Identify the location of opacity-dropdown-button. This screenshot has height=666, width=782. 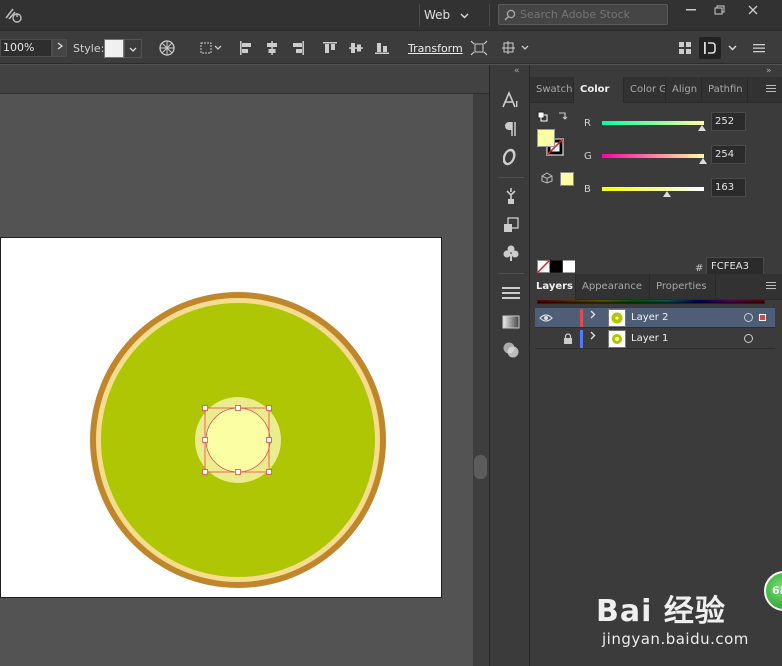
(59, 48).